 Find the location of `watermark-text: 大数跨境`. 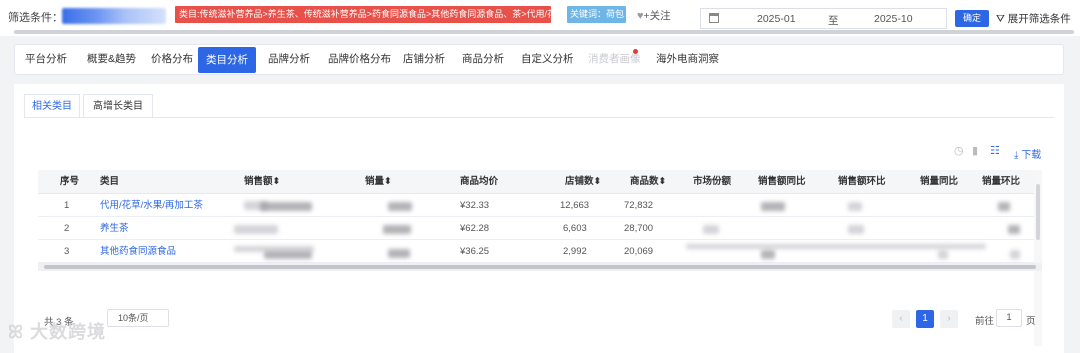

watermark-text: 大数跨境 is located at coordinates (68, 332).